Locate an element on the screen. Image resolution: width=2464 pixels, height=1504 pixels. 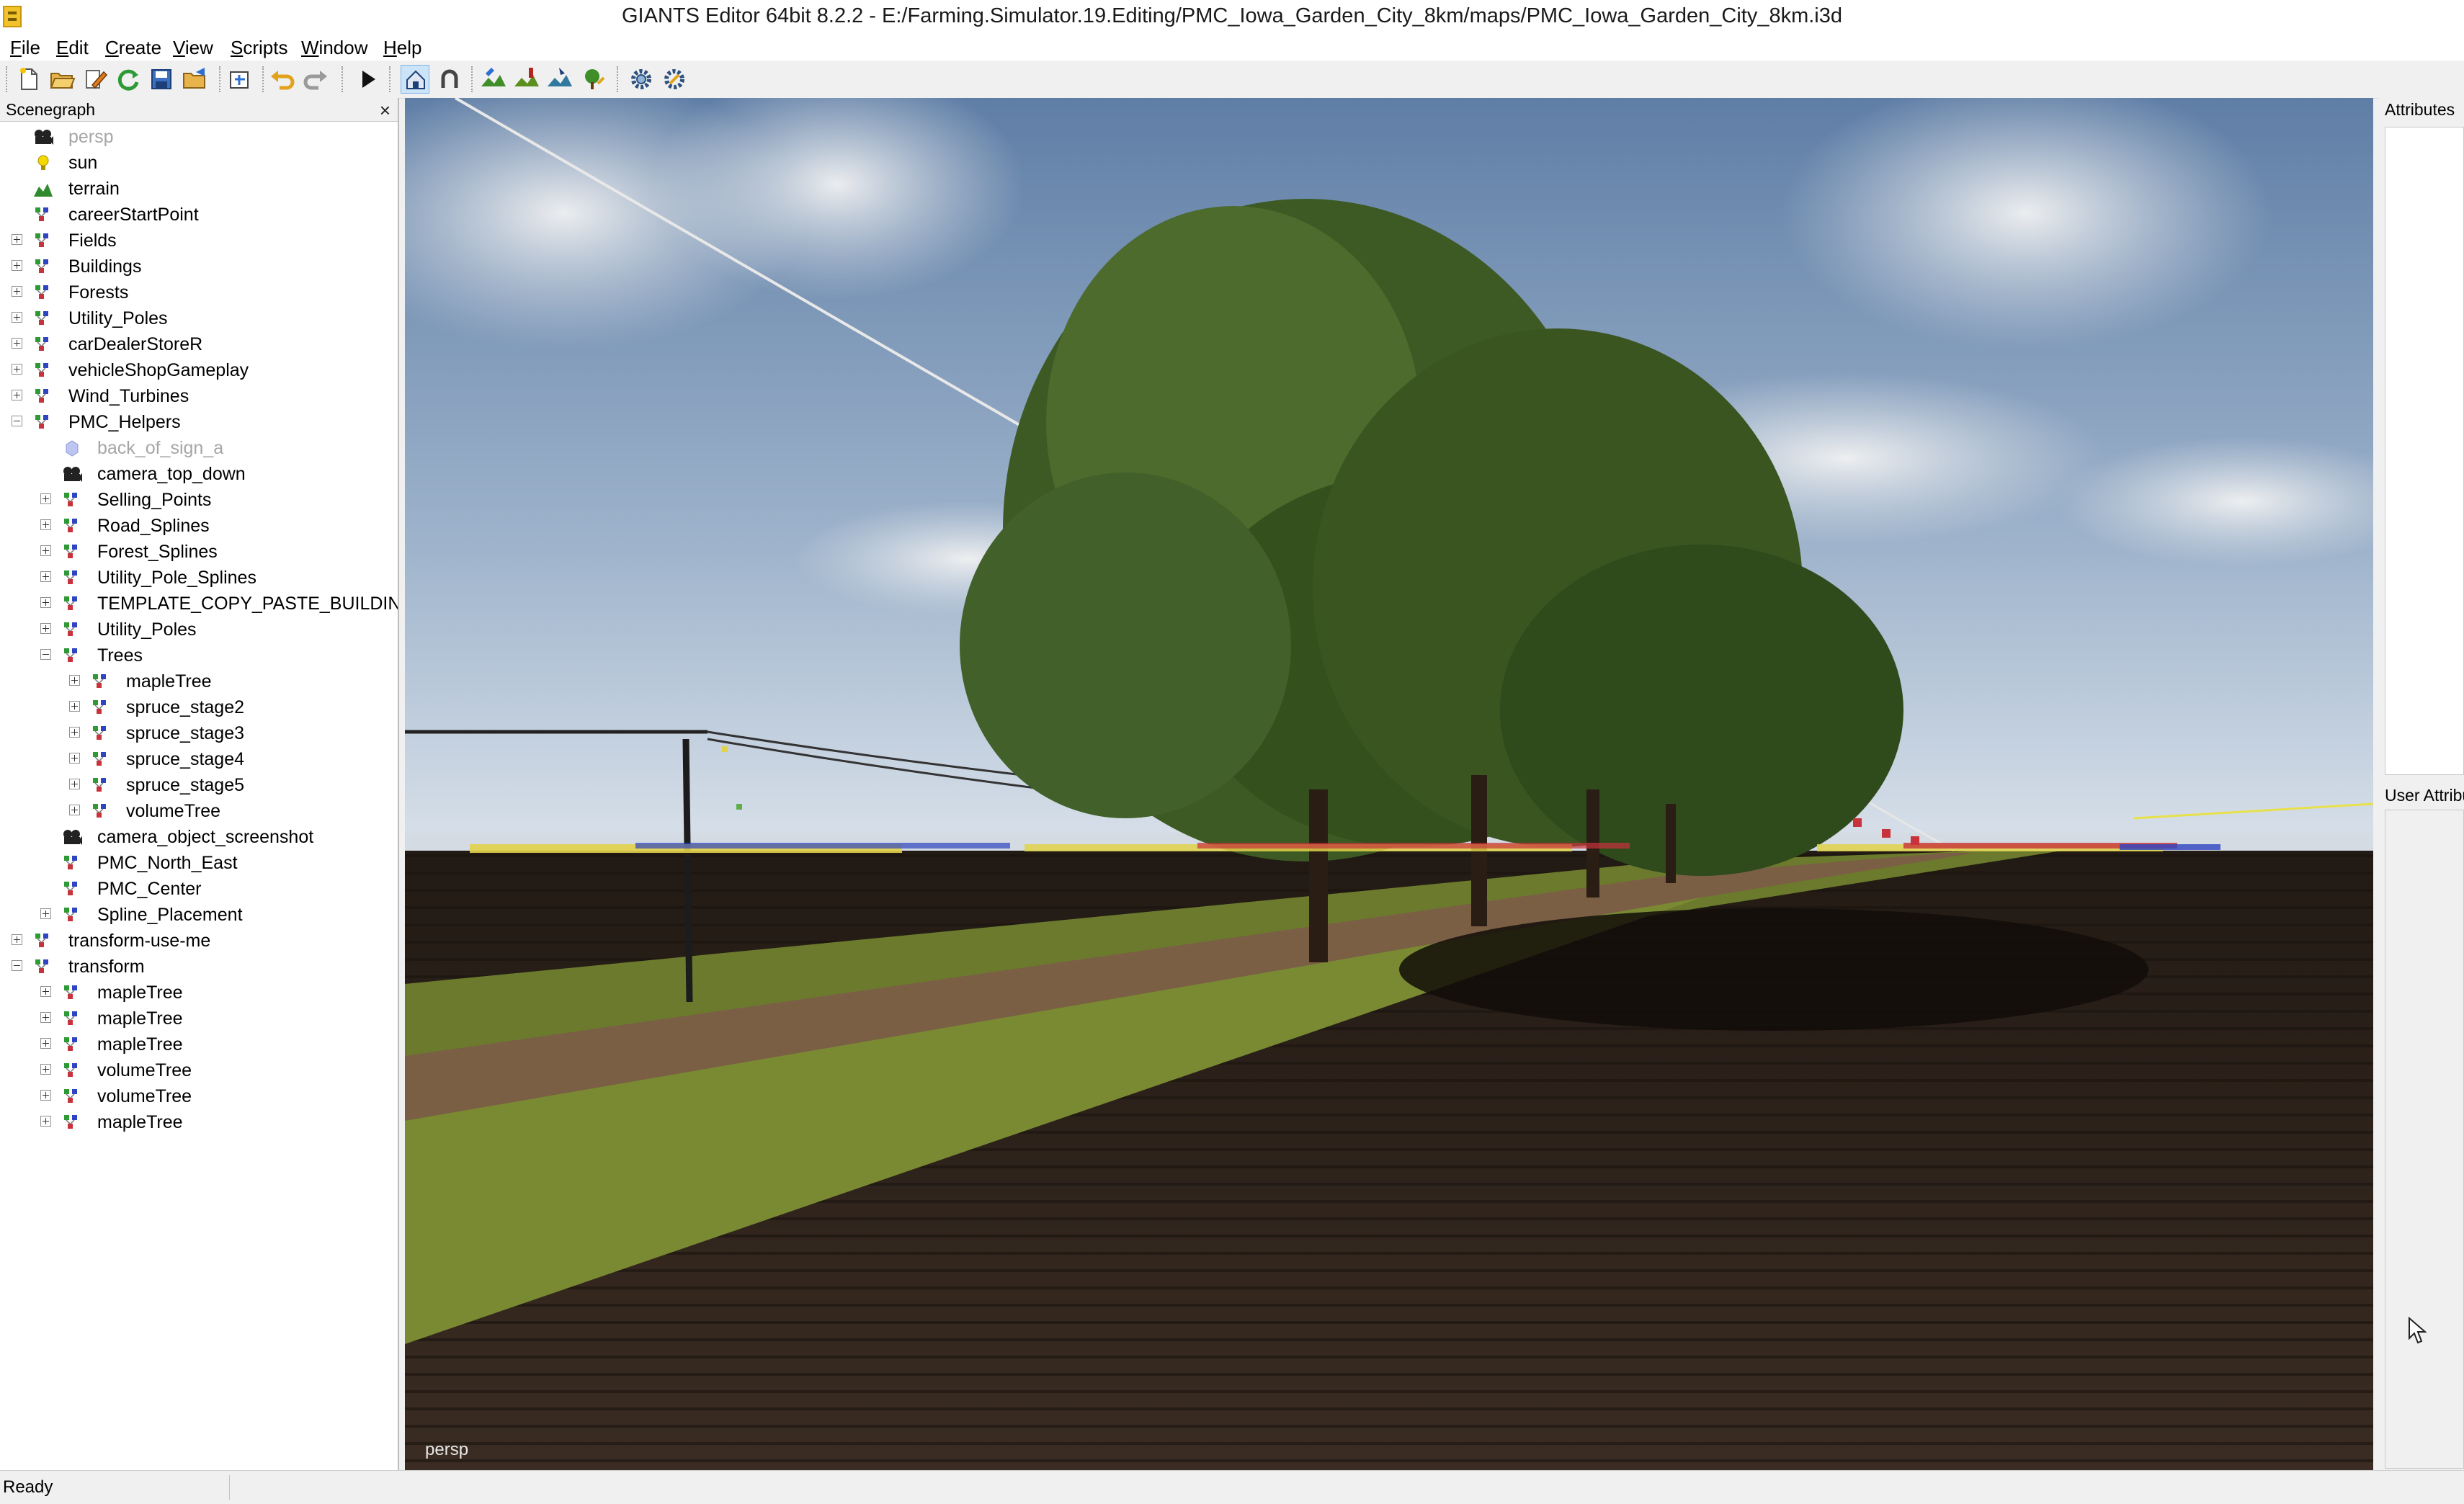
scenegraph-node: Forests is located at coordinates (199, 292).